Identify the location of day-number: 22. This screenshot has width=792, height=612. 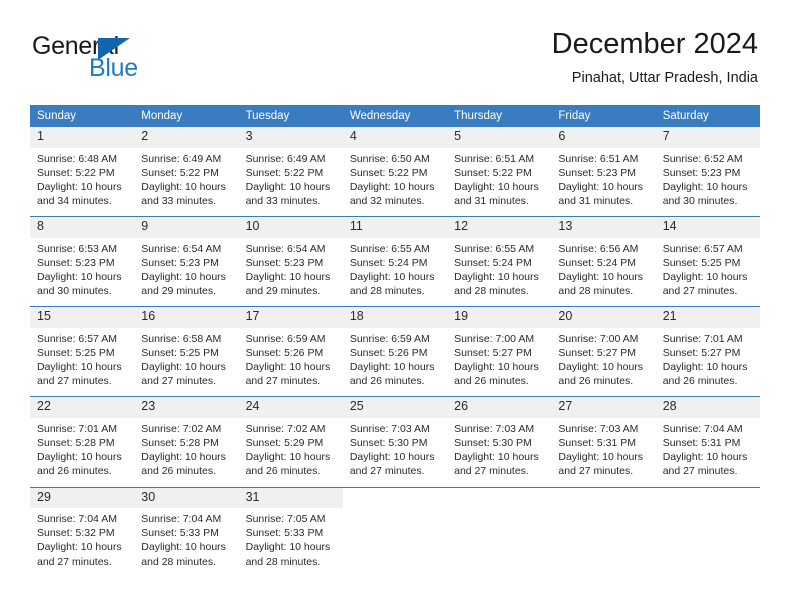
(82, 408).